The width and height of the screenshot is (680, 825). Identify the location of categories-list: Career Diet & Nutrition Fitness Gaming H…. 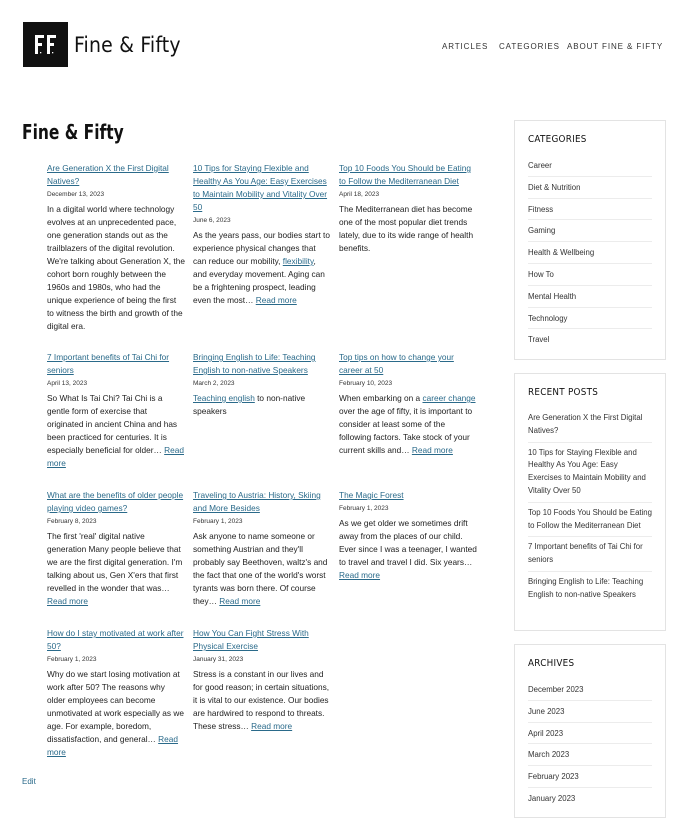
(590, 253).